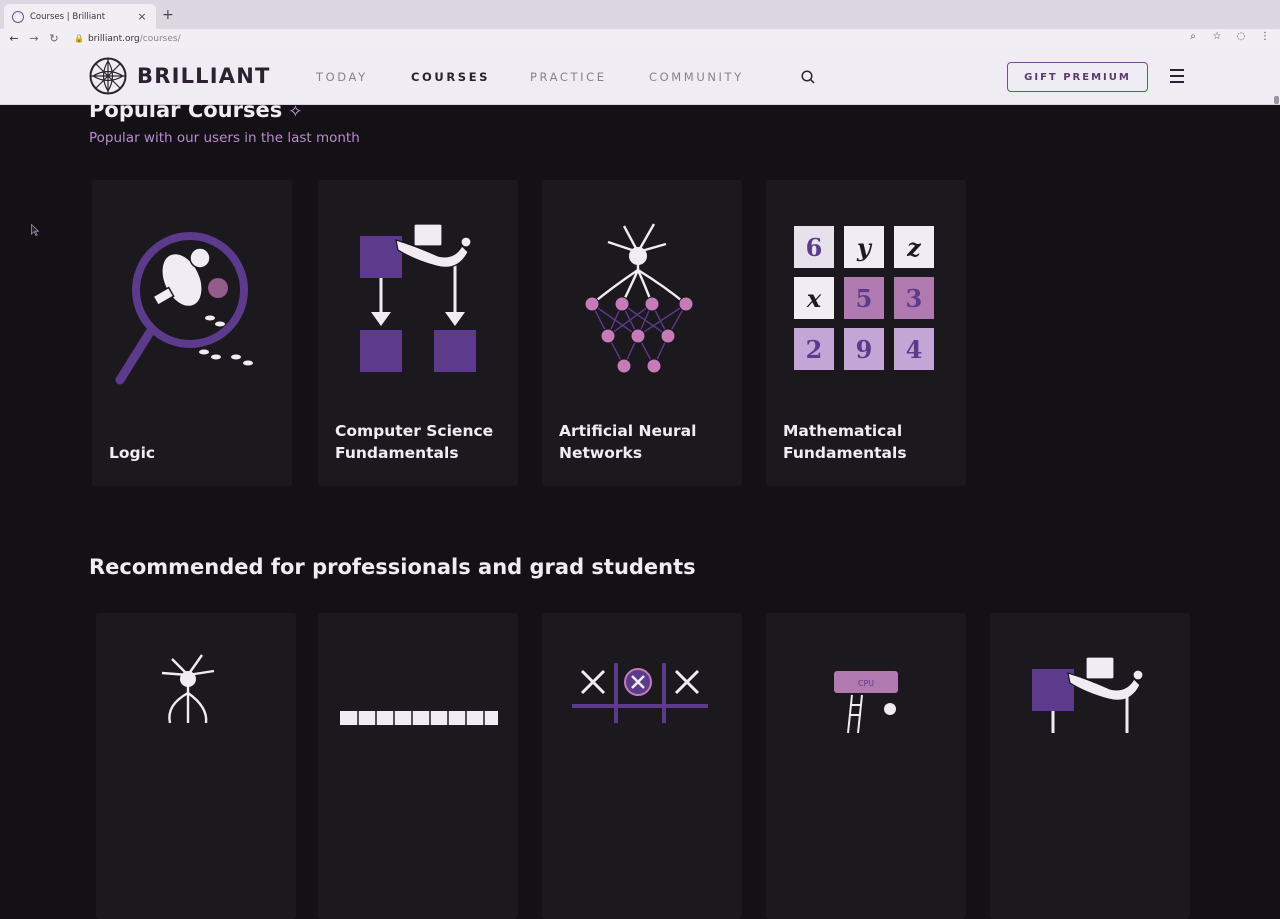  I want to click on url-host: brilliant.org, so click(113, 38).